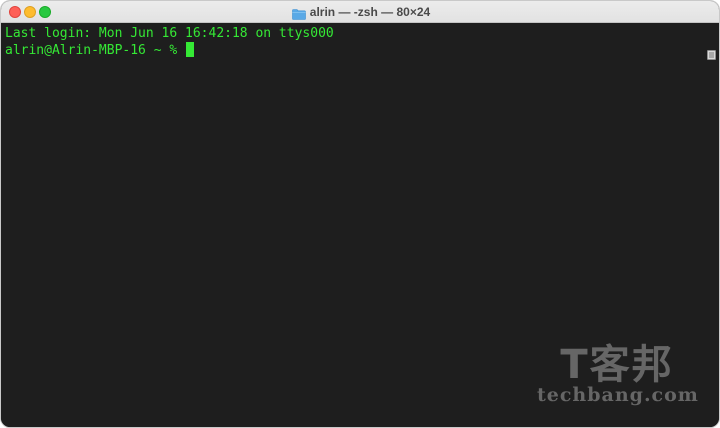 The image size is (720, 428). I want to click on title-bar: alrin — -zsh — 80×24, so click(360, 12).